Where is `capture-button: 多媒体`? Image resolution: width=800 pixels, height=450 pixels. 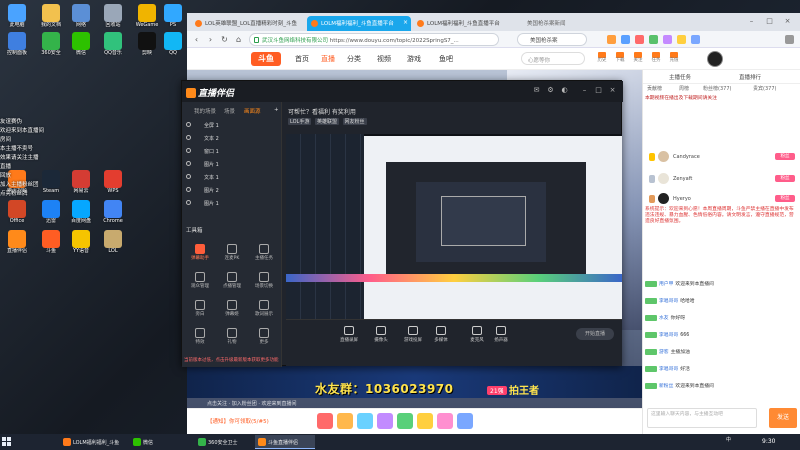 capture-button: 多媒体 is located at coordinates (441, 334).